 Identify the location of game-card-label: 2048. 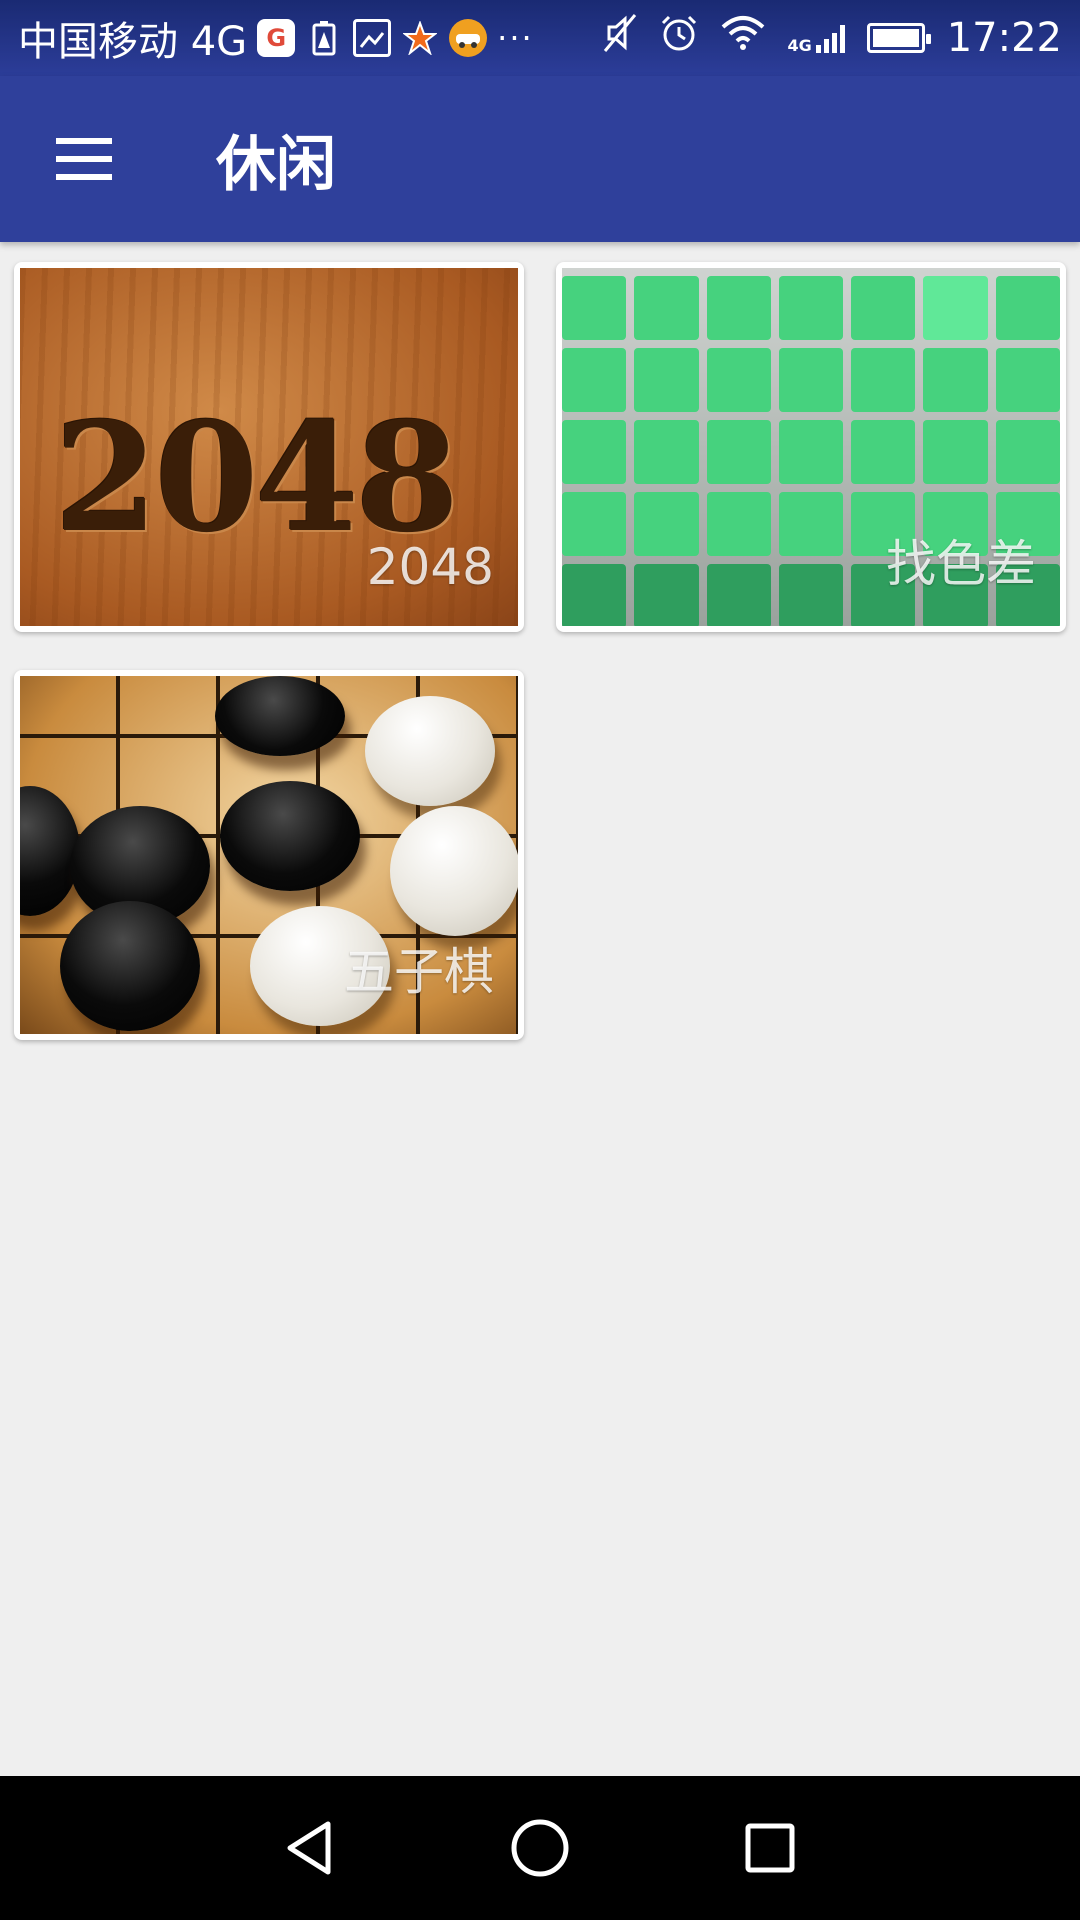
(430, 567).